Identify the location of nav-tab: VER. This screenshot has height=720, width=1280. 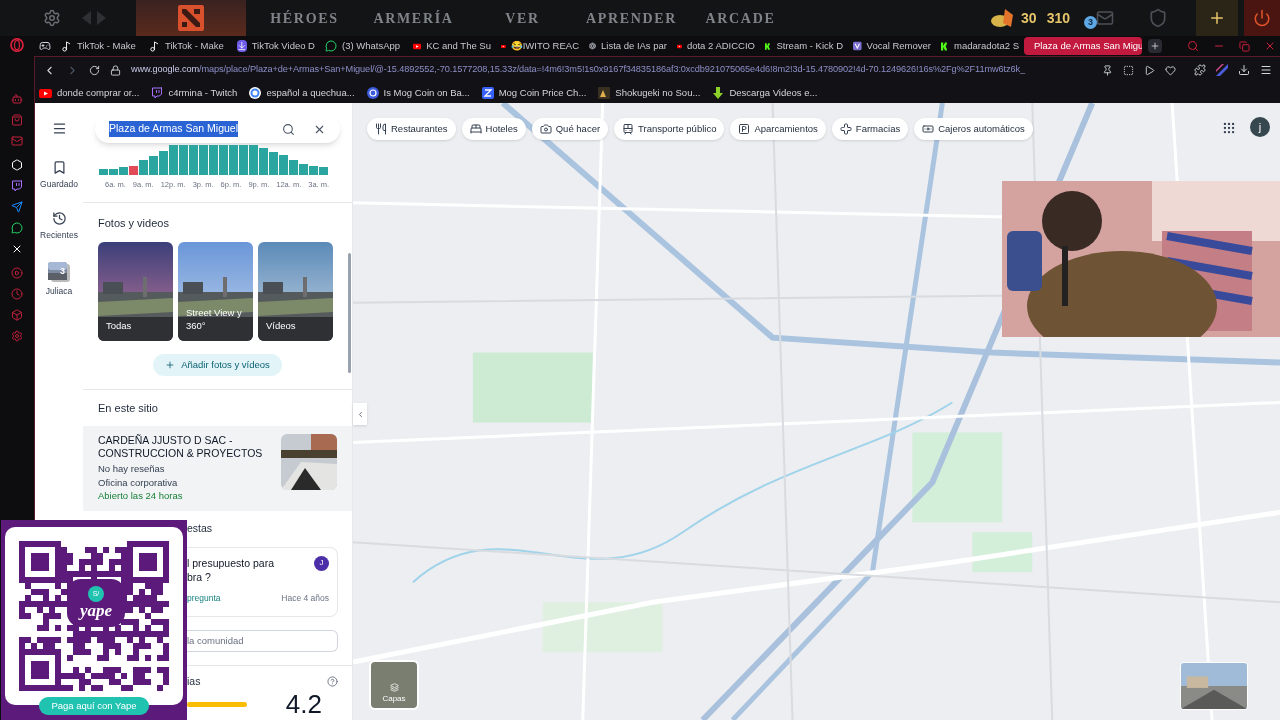
(522, 18).